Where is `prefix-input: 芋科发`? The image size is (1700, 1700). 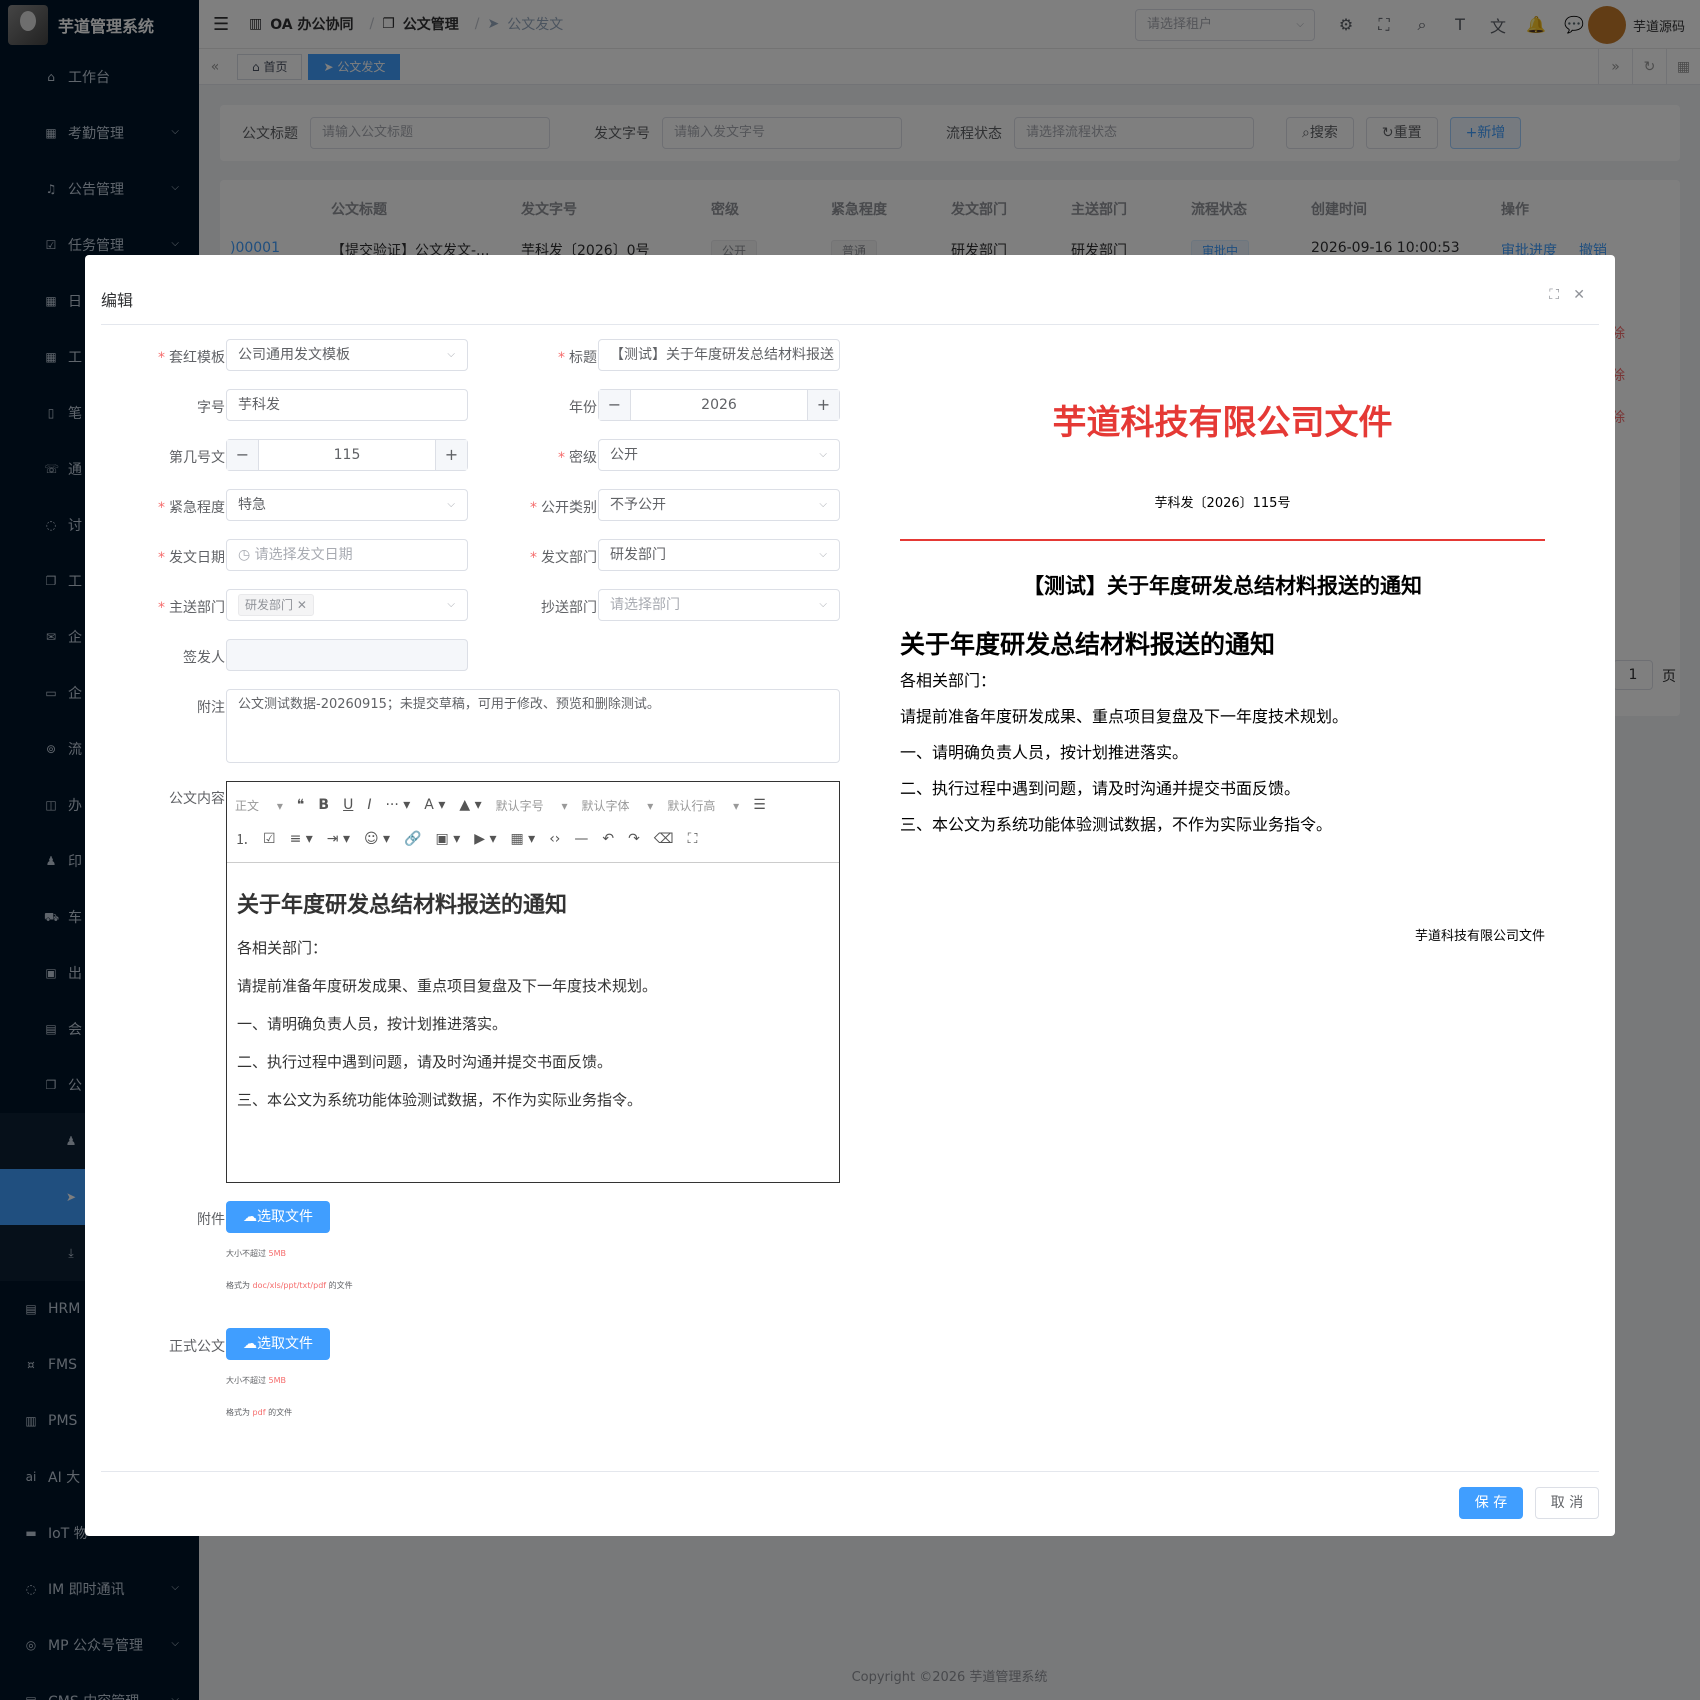
prefix-input: 芋科发 is located at coordinates (347, 405).